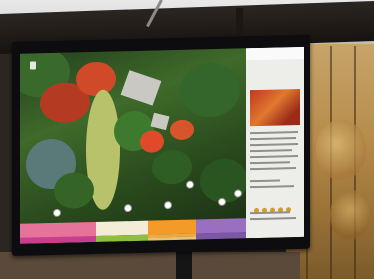 This screenshot has height=279, width=374. I want to click on info-panel-header, so click(275, 53).